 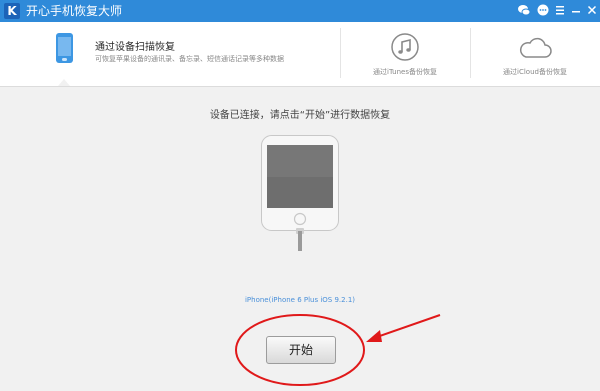 What do you see at coordinates (407, 326) in the screenshot?
I see `annotation-arrow-shaft` at bounding box center [407, 326].